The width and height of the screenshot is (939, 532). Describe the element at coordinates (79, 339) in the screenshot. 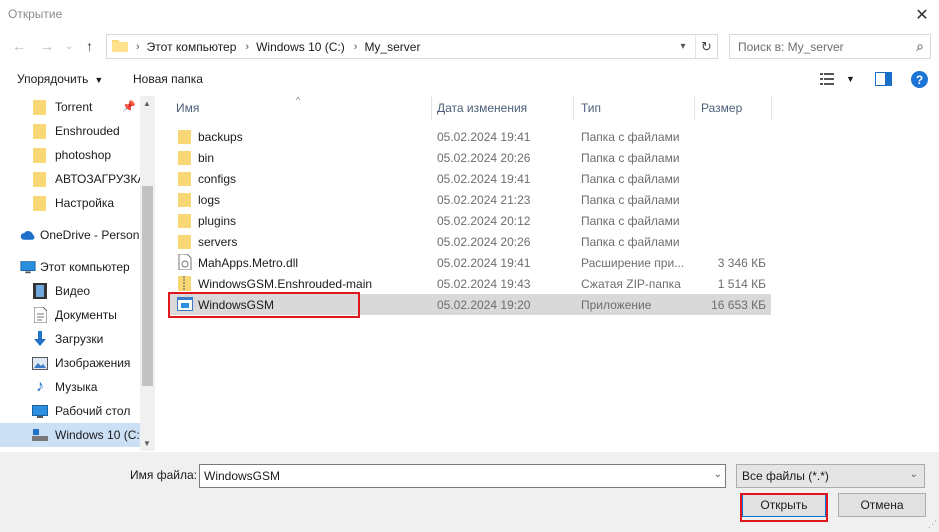

I see `sidebar-item-label: Загрузки` at that location.